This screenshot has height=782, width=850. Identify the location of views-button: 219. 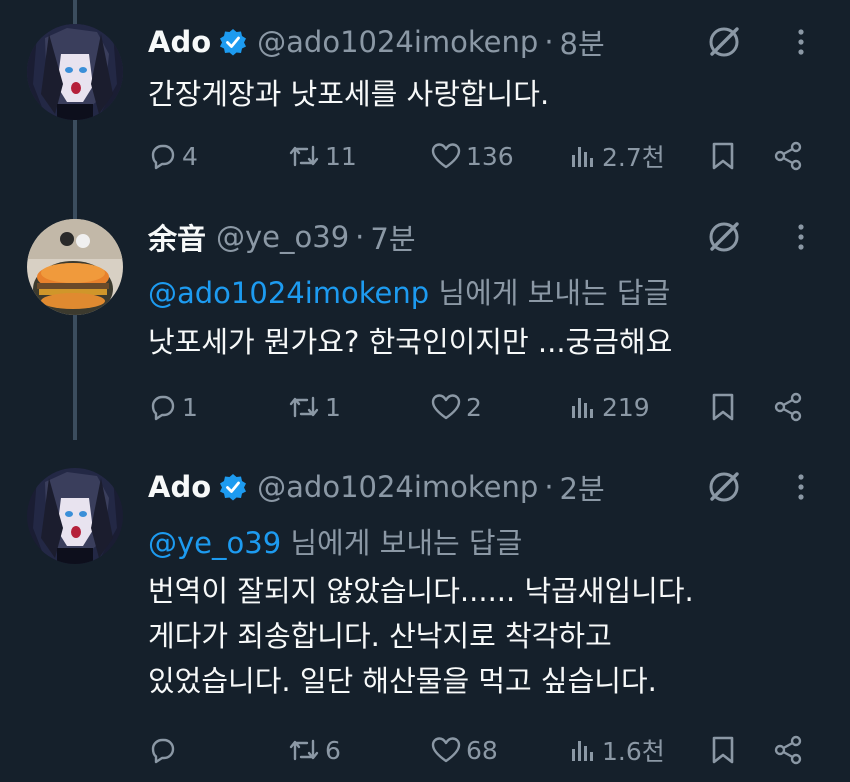
(609, 407).